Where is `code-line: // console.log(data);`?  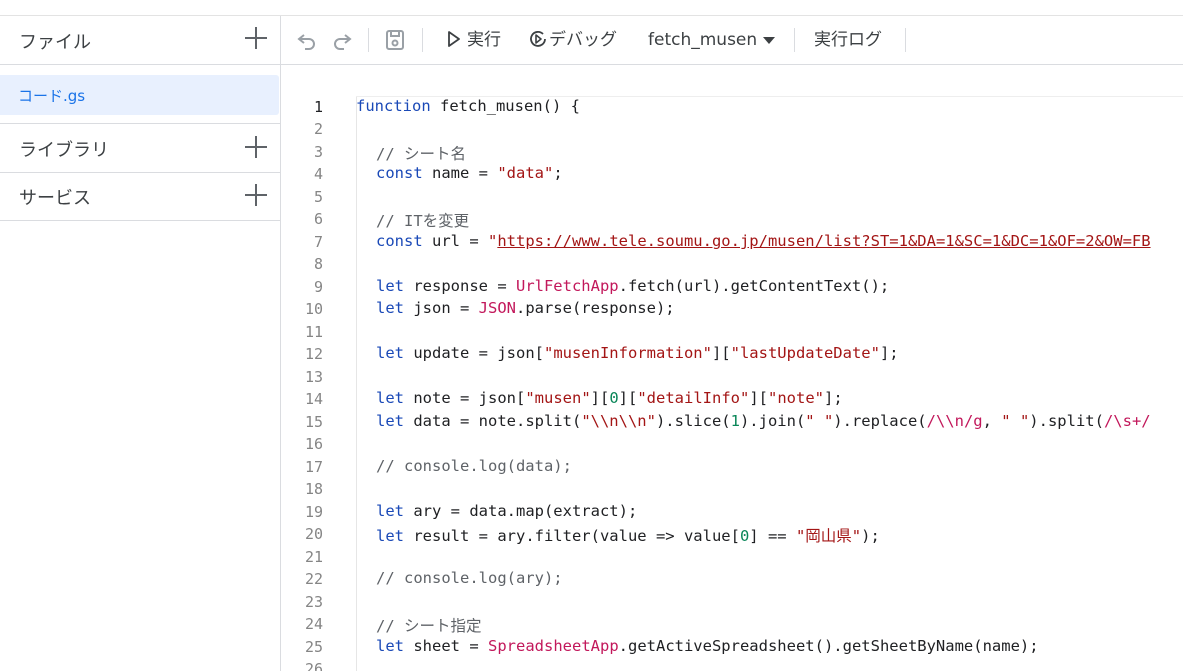
code-line: // console.log(data); is located at coordinates (474, 466).